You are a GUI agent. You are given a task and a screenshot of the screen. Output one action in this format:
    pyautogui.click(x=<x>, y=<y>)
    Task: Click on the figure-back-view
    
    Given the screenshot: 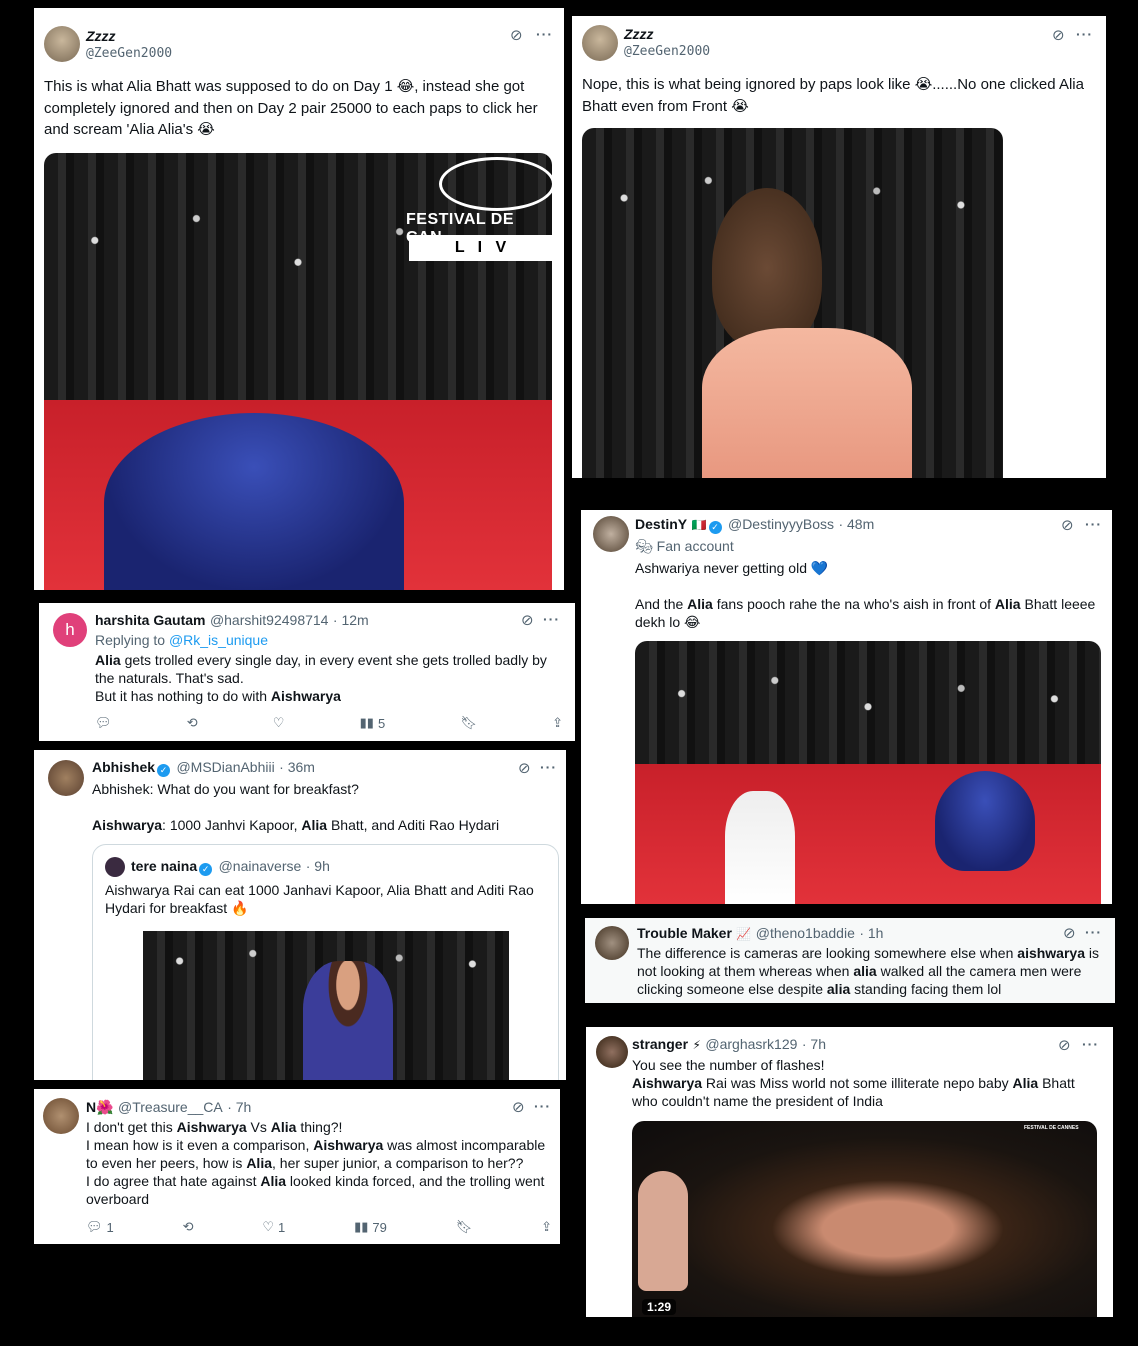 What is the action you would take?
    pyautogui.click(x=767, y=268)
    